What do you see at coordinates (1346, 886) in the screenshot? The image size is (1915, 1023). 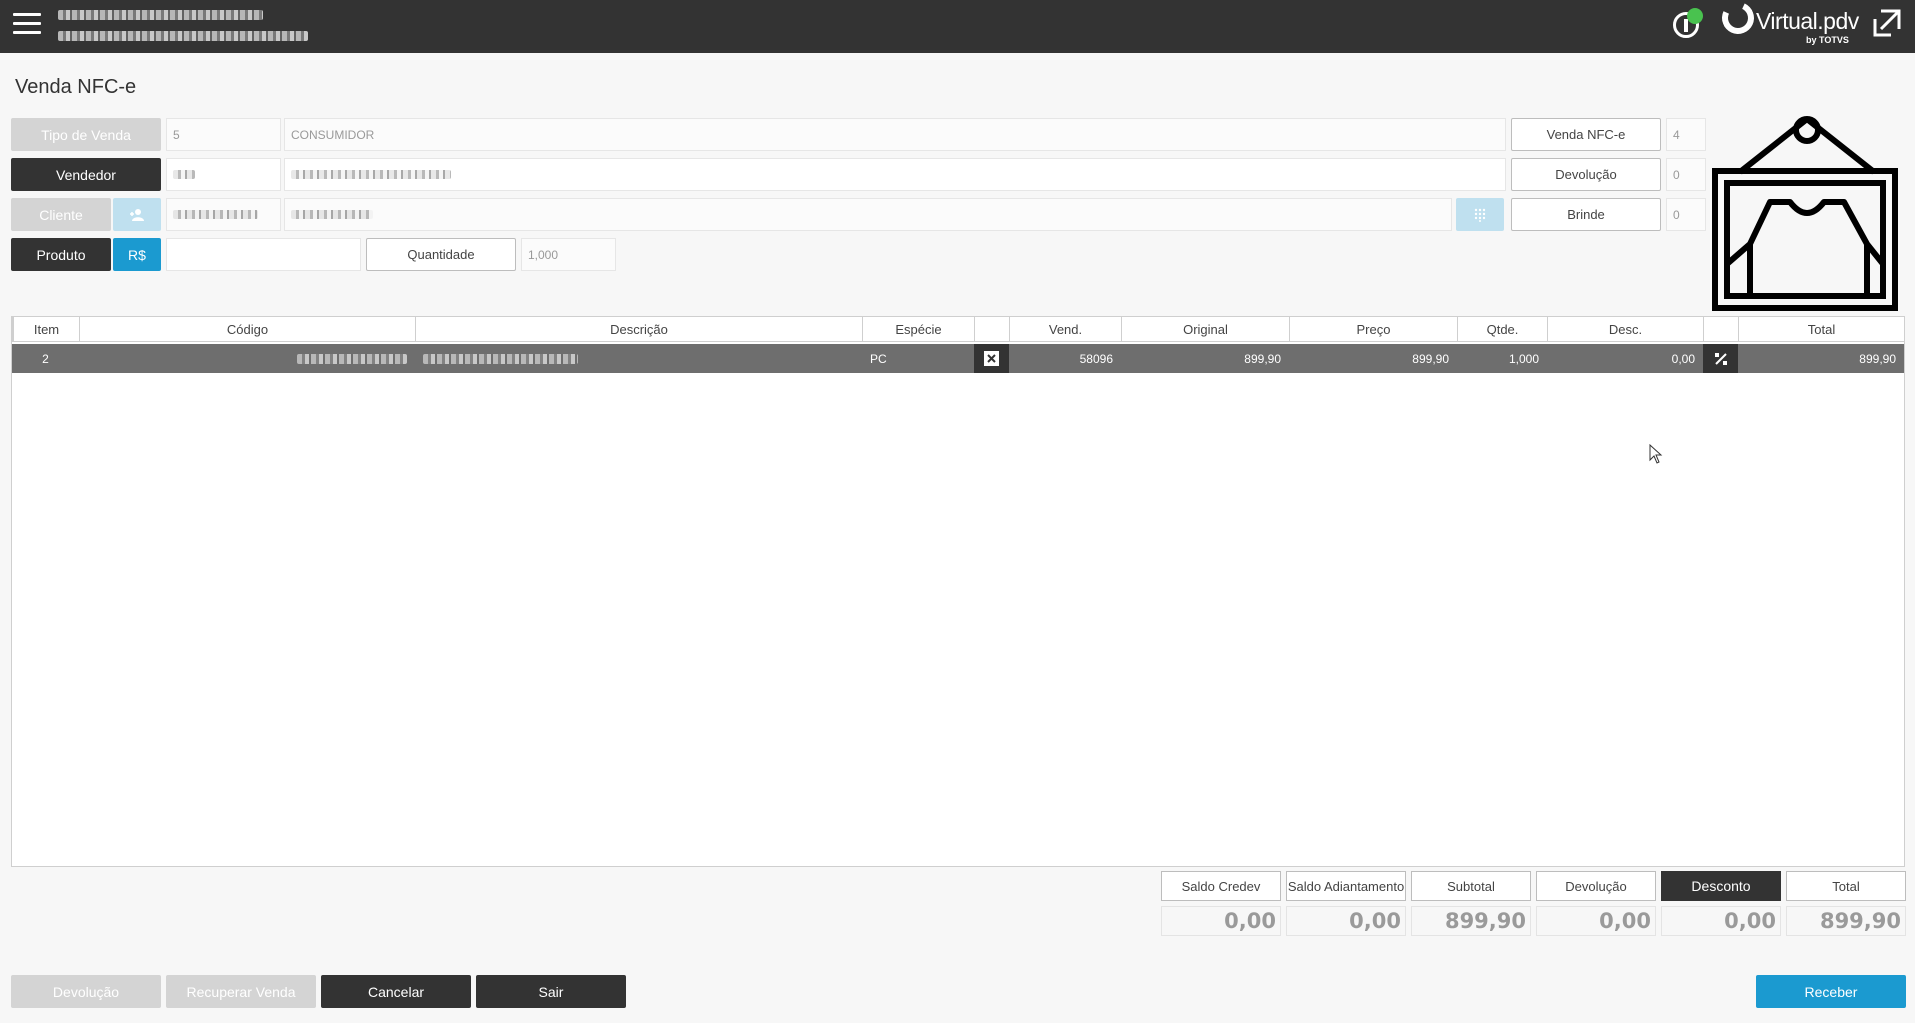 I see `saldo-adiantamento-label: Saldo Adiantamento` at bounding box center [1346, 886].